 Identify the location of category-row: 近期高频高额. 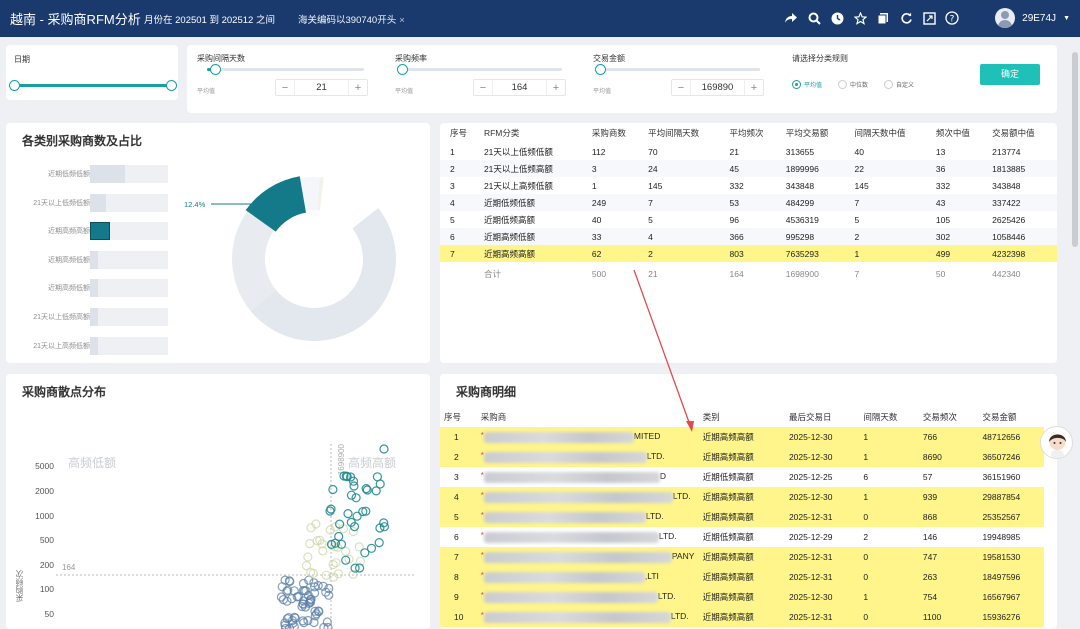
(91, 231).